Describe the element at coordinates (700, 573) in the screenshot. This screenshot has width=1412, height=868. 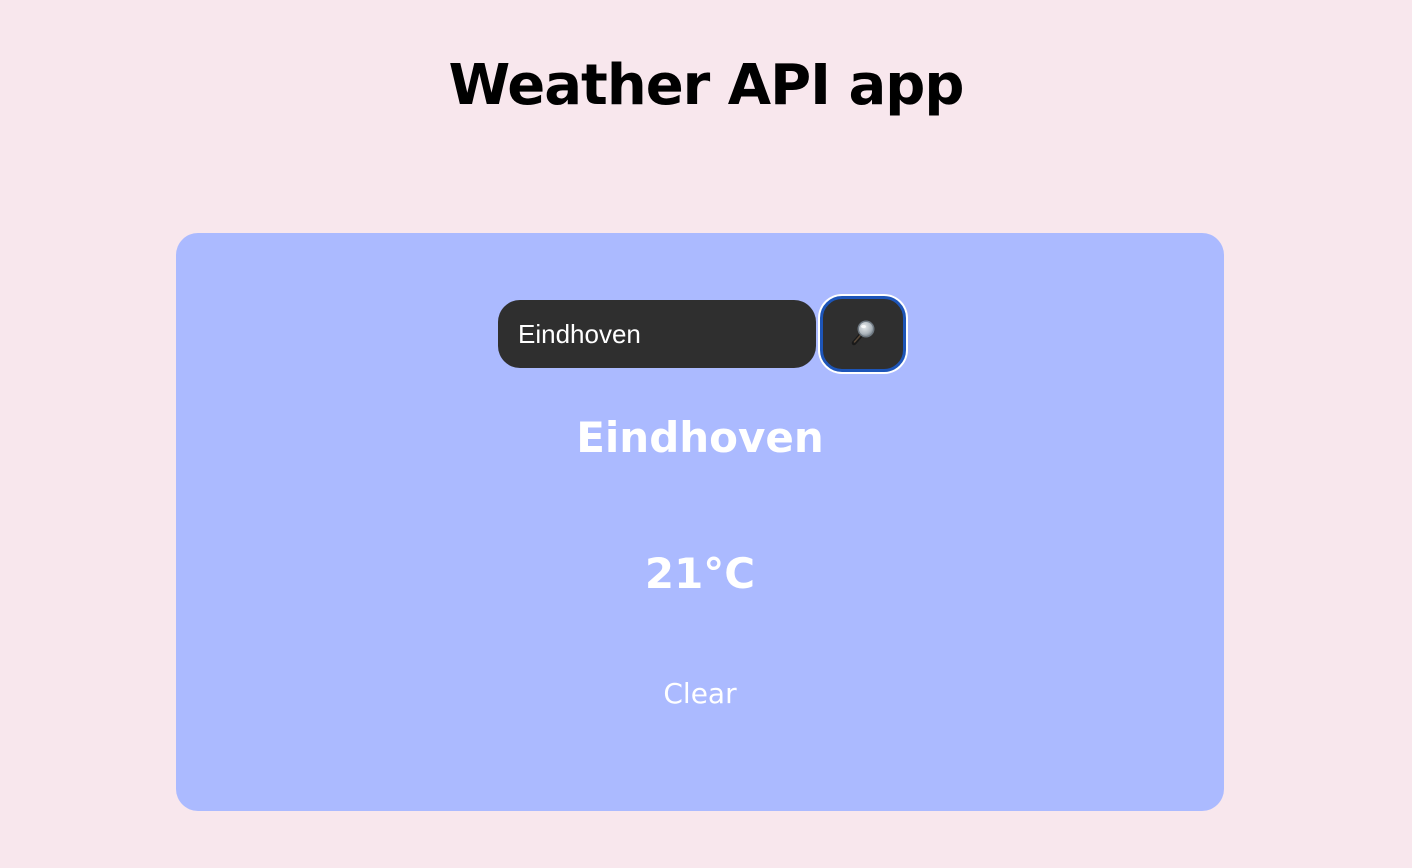
I see `temperature-value: 21°C` at that location.